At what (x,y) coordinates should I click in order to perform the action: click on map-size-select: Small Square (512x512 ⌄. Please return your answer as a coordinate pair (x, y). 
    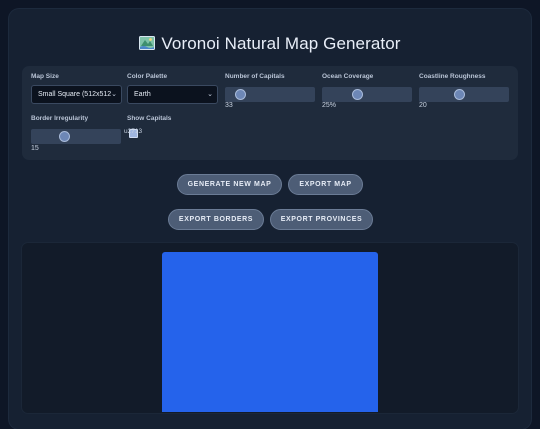
    Looking at the image, I should click on (76, 94).